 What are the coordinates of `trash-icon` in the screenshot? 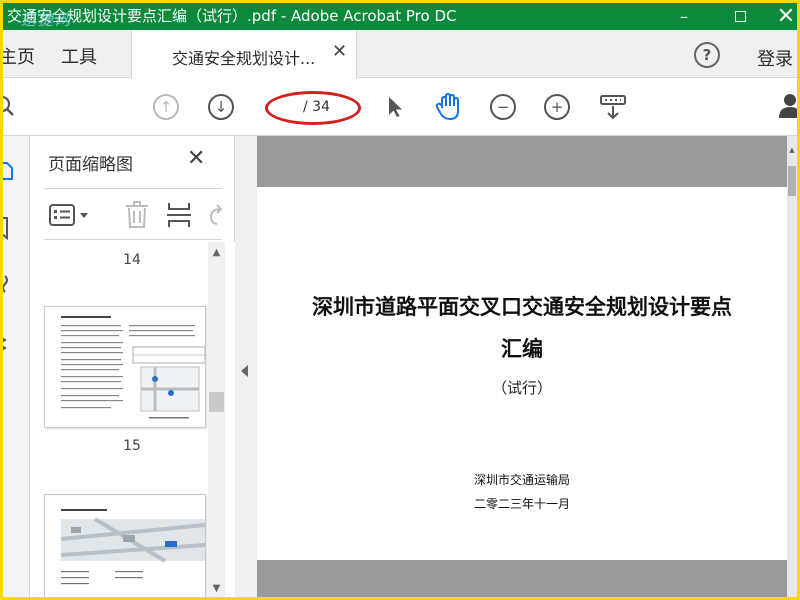 It's located at (137, 214).